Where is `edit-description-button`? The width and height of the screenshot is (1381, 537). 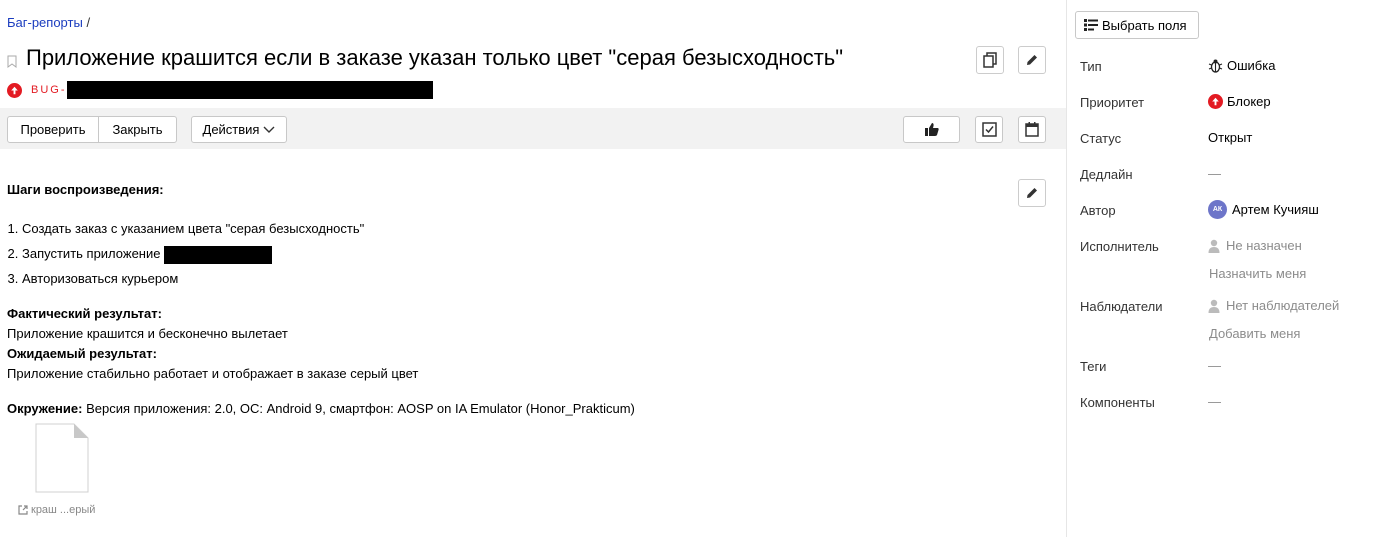
edit-description-button is located at coordinates (1032, 193).